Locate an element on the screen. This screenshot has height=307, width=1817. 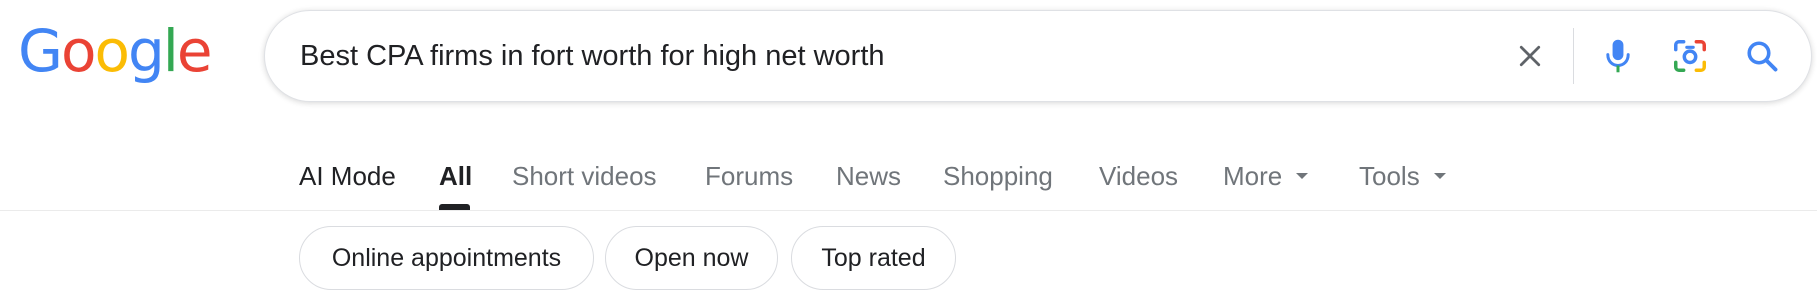
logo-letter: e is located at coordinates (194, 51).